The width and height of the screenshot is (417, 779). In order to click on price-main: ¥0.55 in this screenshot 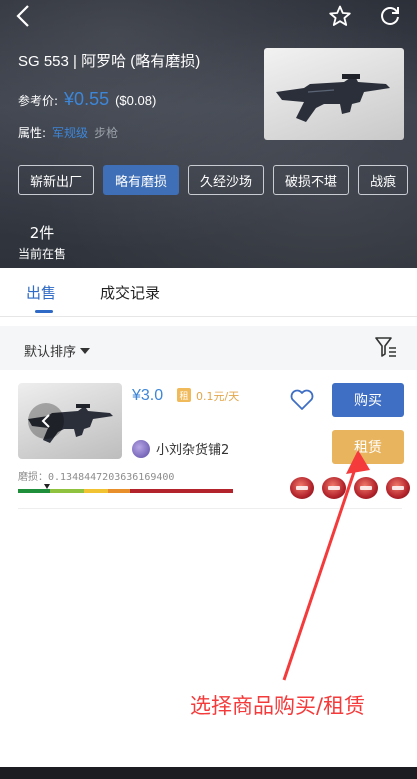, I will do `click(87, 99)`.